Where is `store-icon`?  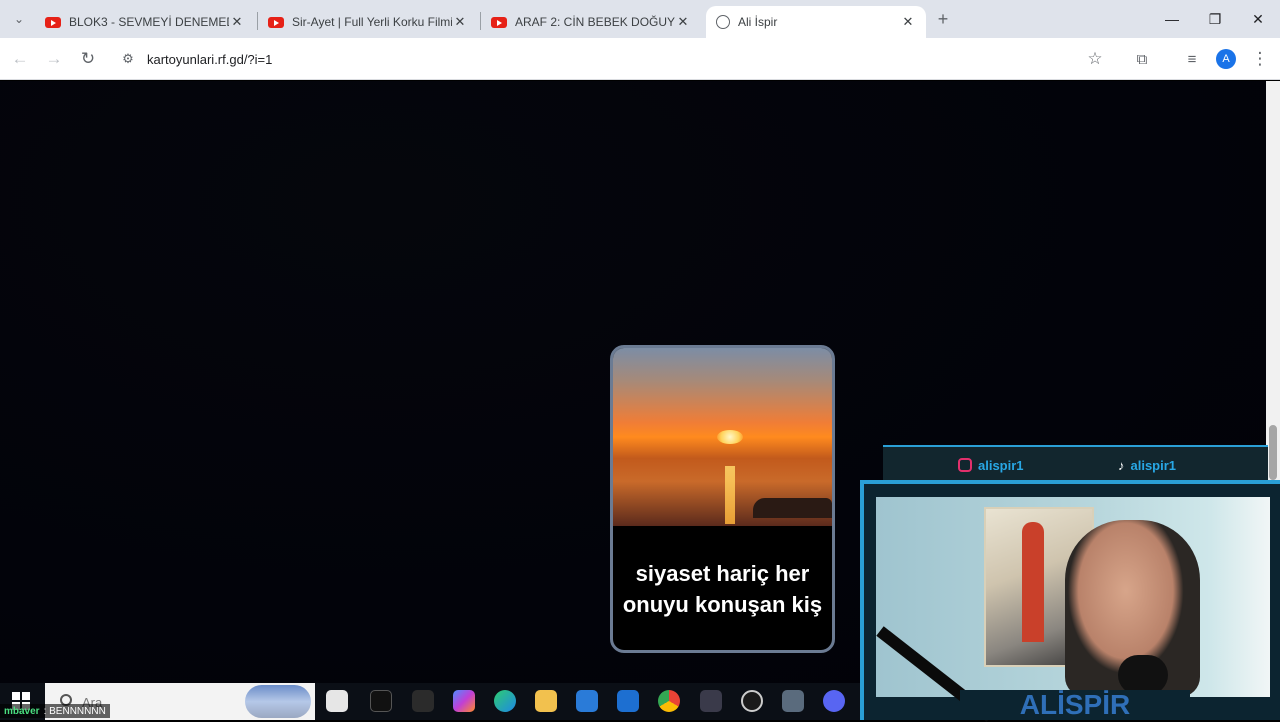
store-icon is located at coordinates (587, 701).